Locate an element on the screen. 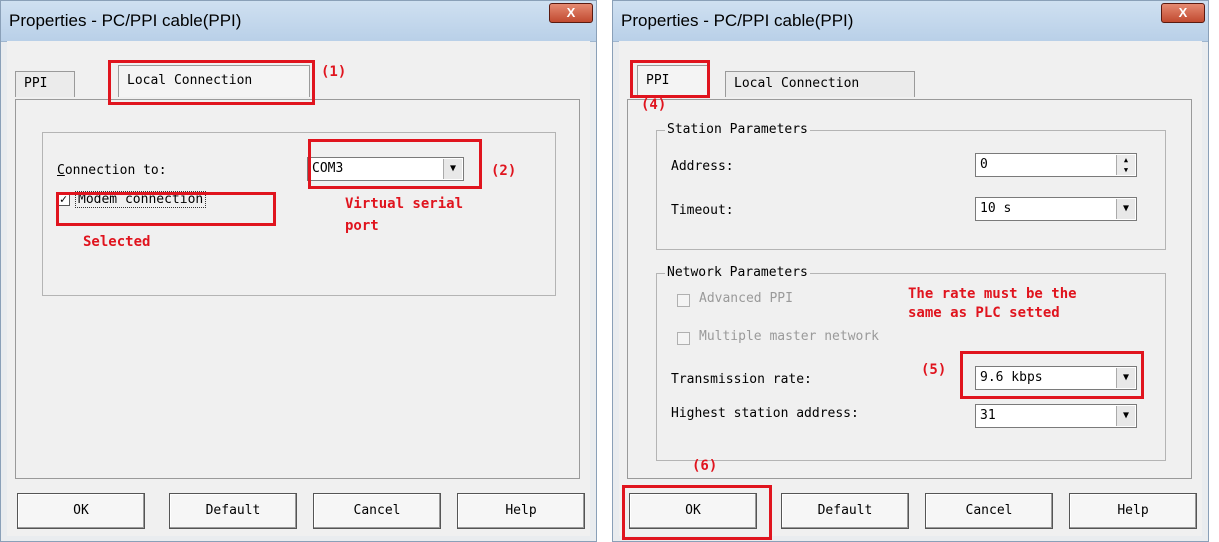  ok-button: OK is located at coordinates (81, 511).